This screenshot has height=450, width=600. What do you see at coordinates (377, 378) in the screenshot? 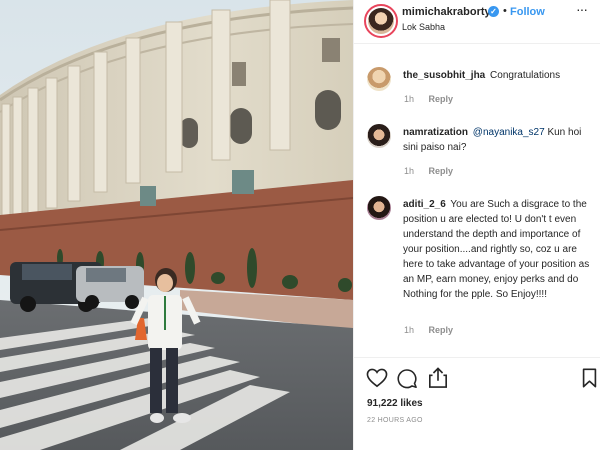
I see `heart-icon` at bounding box center [377, 378].